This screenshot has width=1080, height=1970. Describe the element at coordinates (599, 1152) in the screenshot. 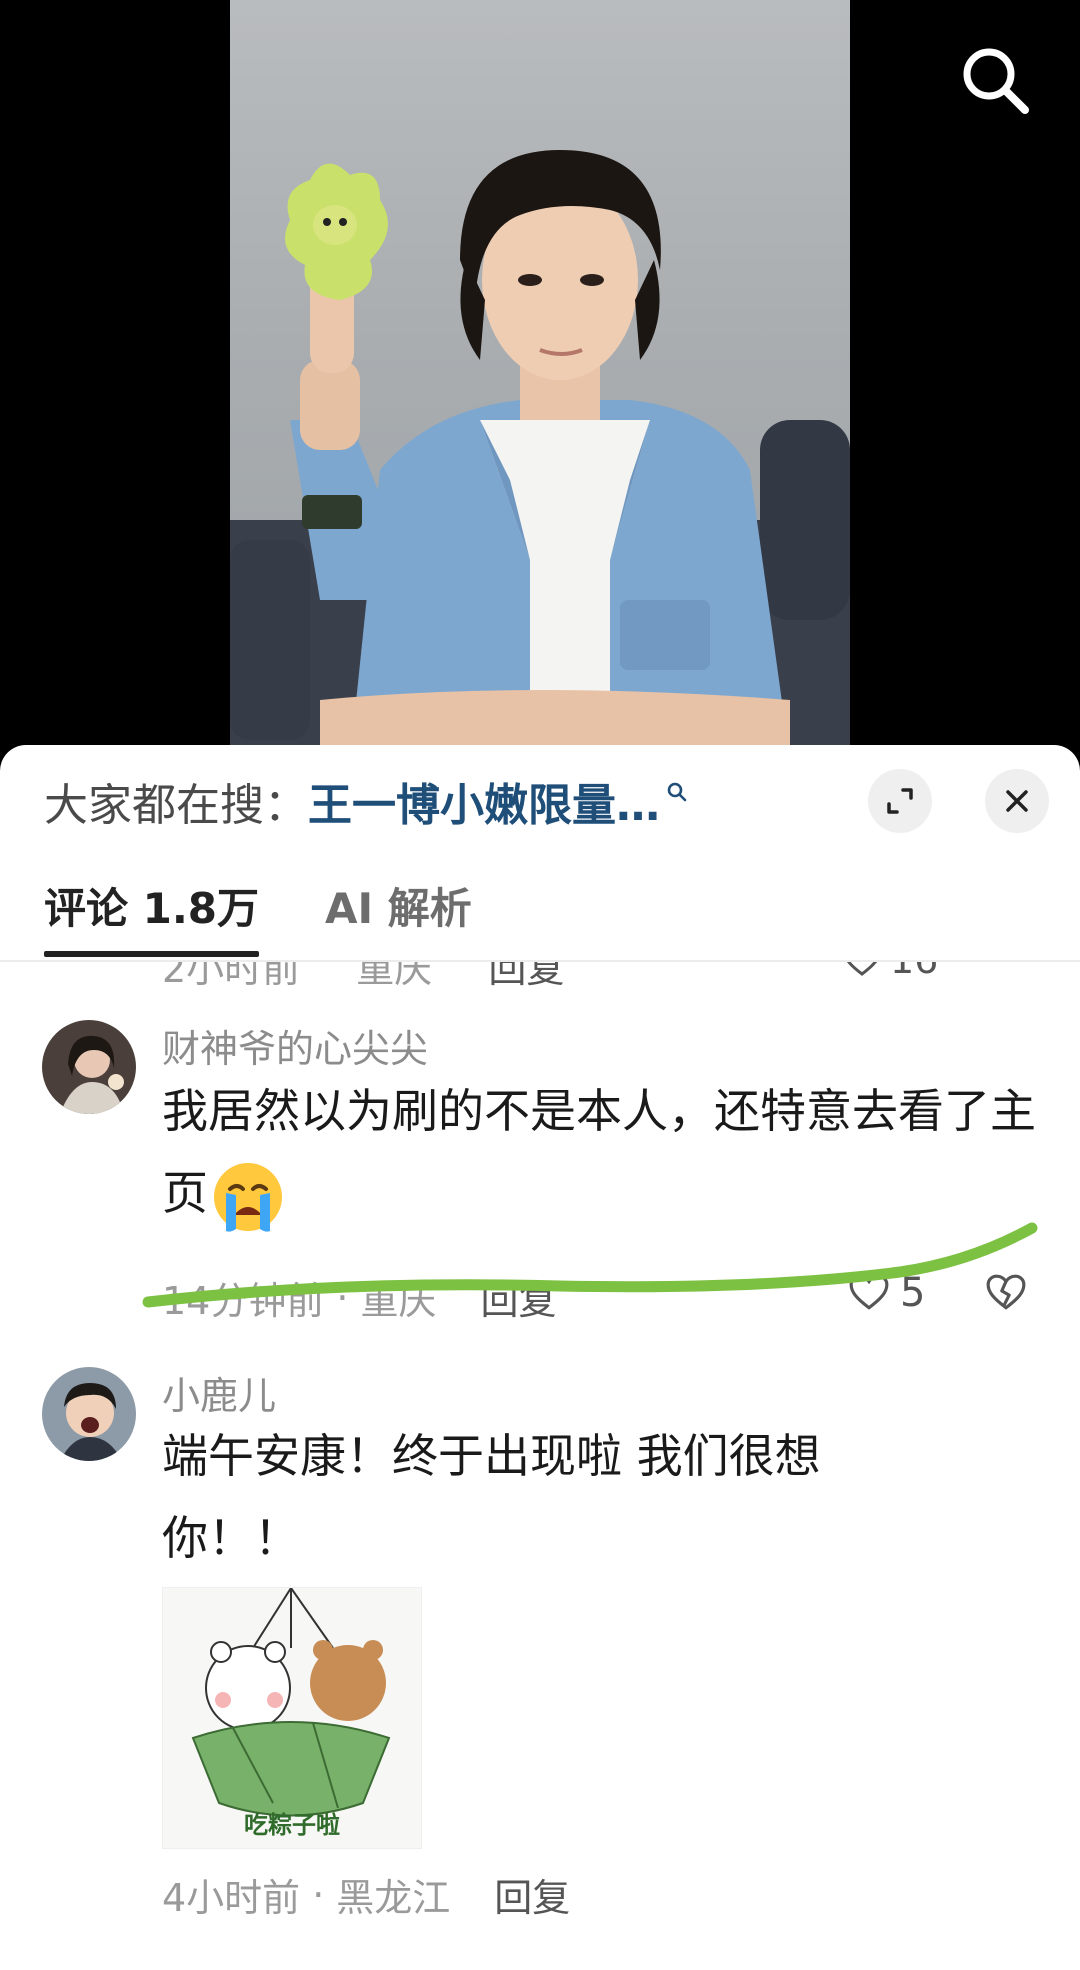

I see `comment-text-body: 我居然以为刷的不是本人，还特意去看了主页` at that location.